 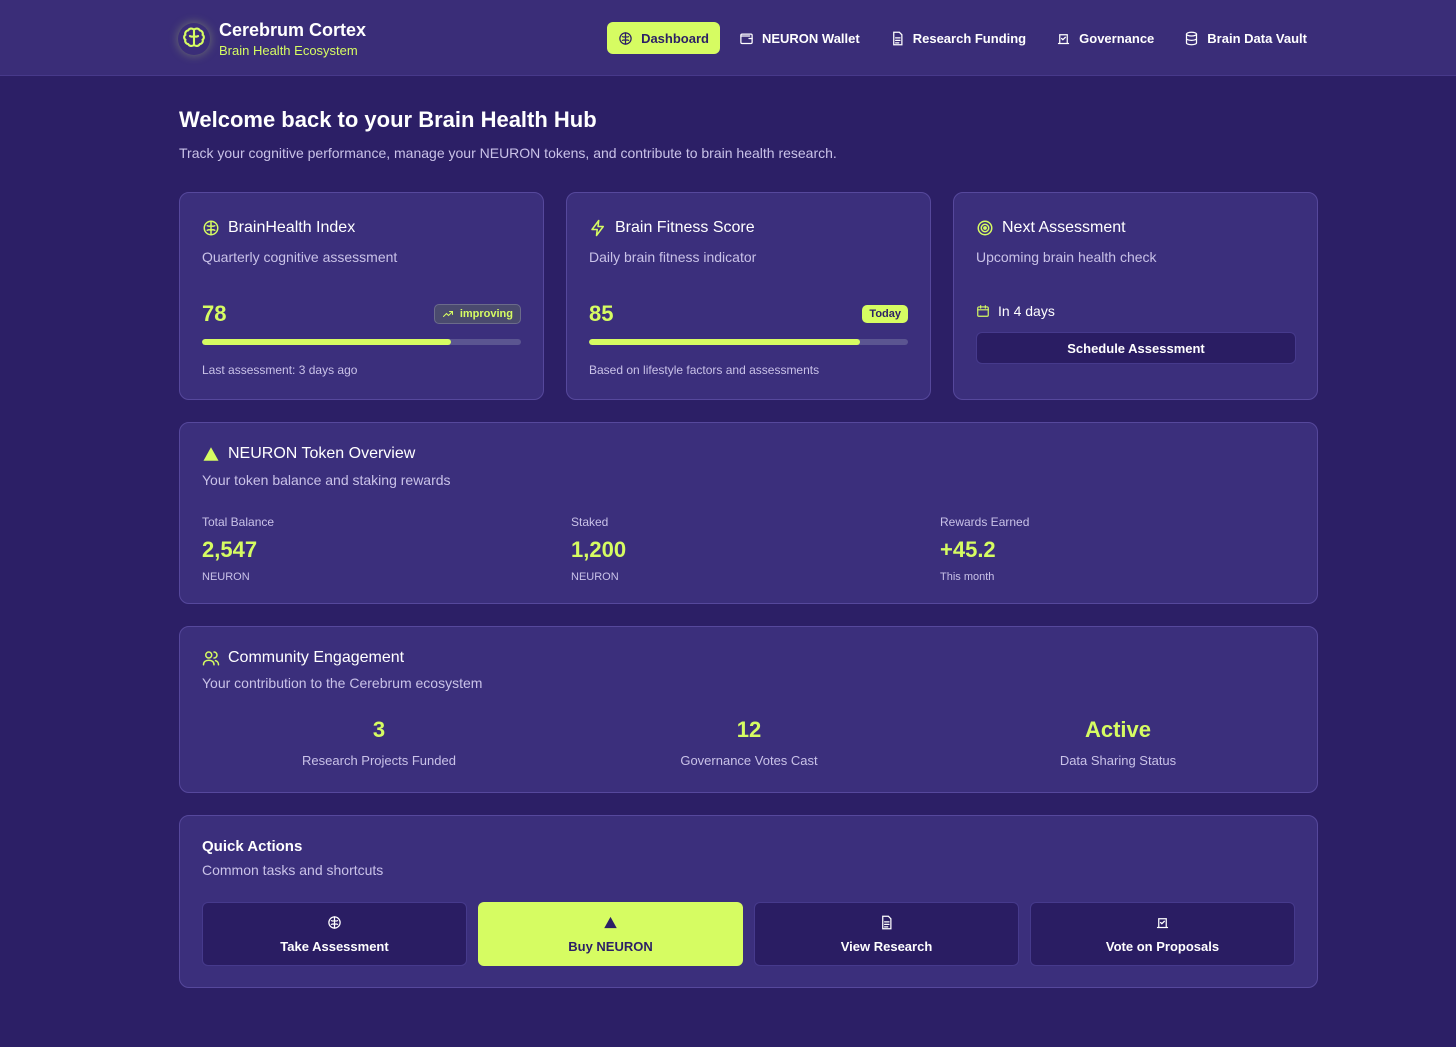 What do you see at coordinates (1162, 934) in the screenshot?
I see `vote-on-proposals-button: Vote on Proposals` at bounding box center [1162, 934].